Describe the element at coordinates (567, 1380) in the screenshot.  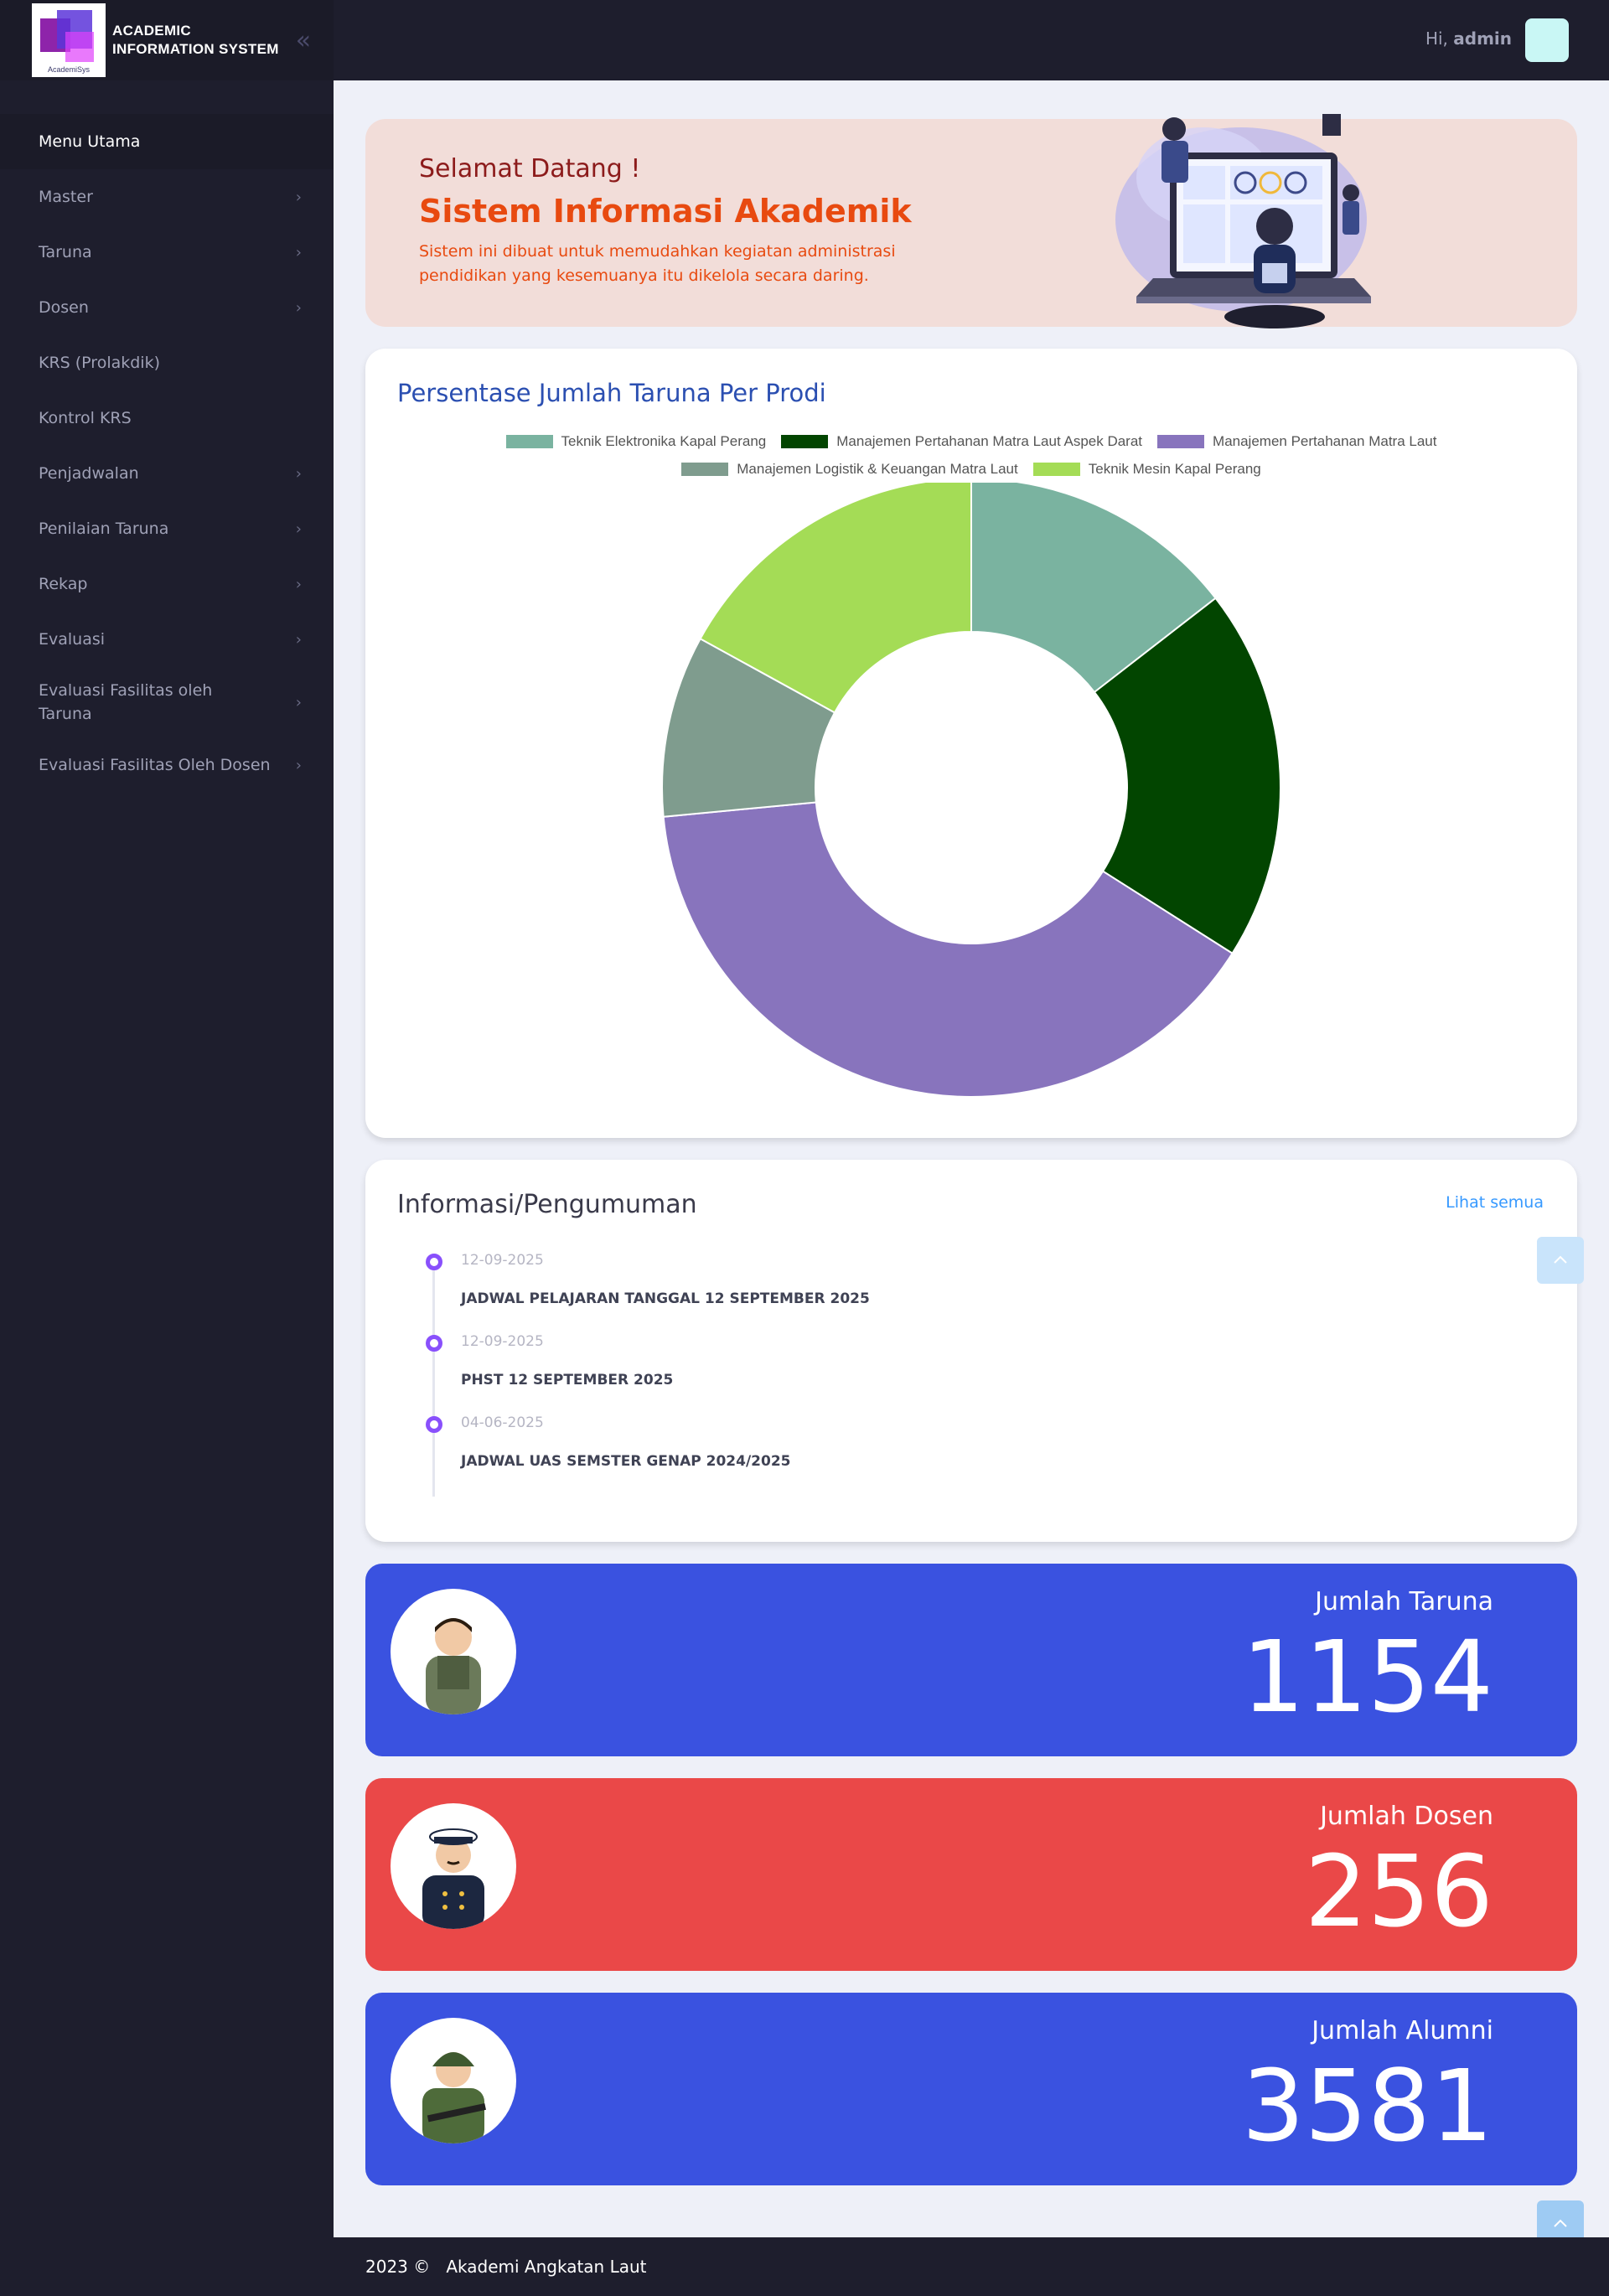
I see `announcement-title: PHST 12 SEPTEMBER 2025` at that location.